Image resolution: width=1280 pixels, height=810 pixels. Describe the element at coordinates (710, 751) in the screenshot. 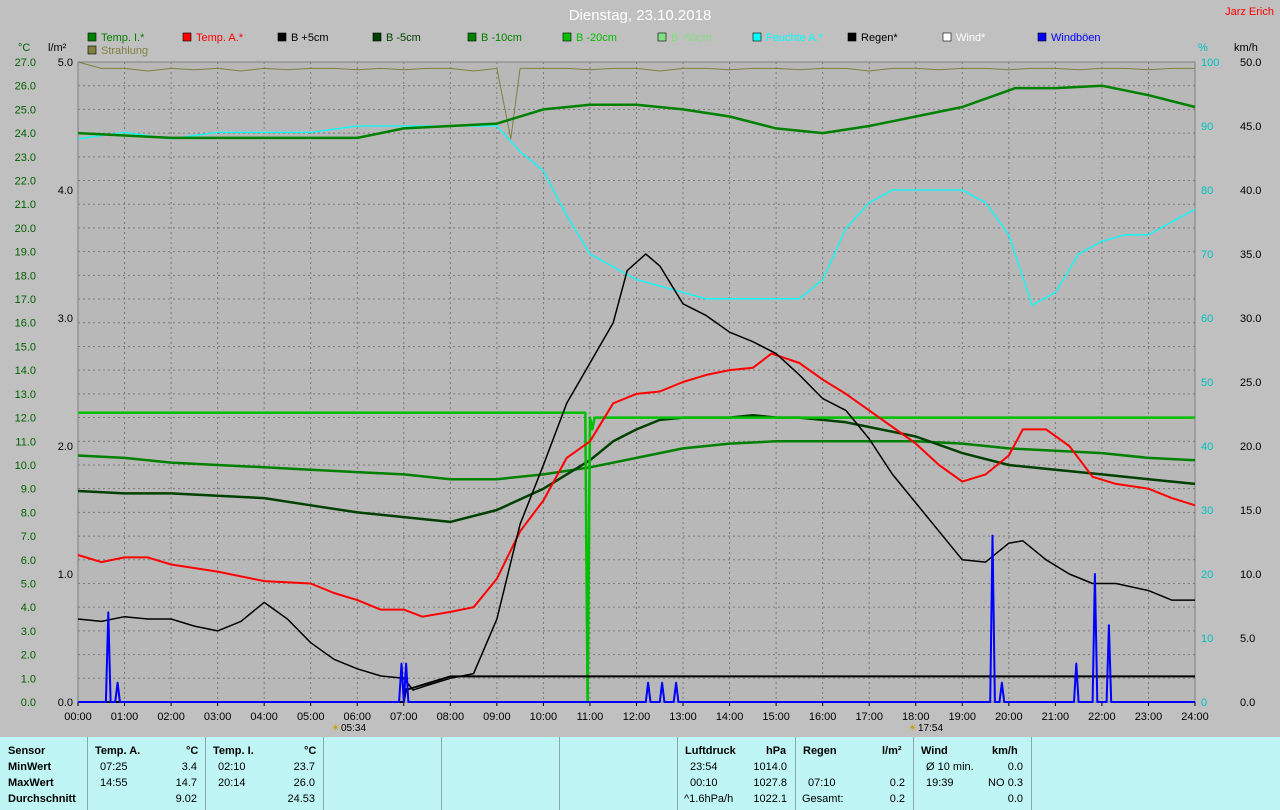

I see `pressure-header: Luftdruck` at that location.